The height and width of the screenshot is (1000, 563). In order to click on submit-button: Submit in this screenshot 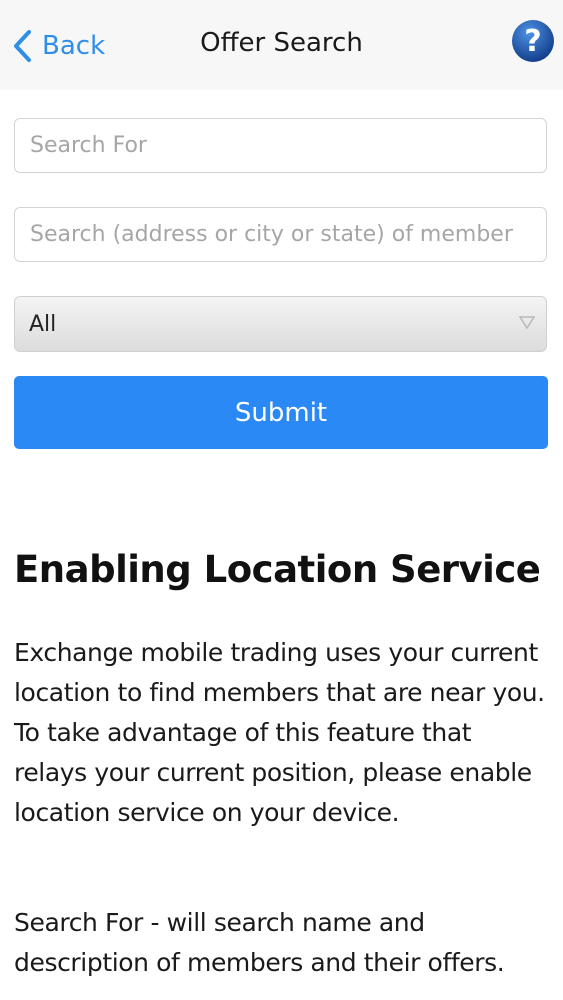, I will do `click(281, 412)`.